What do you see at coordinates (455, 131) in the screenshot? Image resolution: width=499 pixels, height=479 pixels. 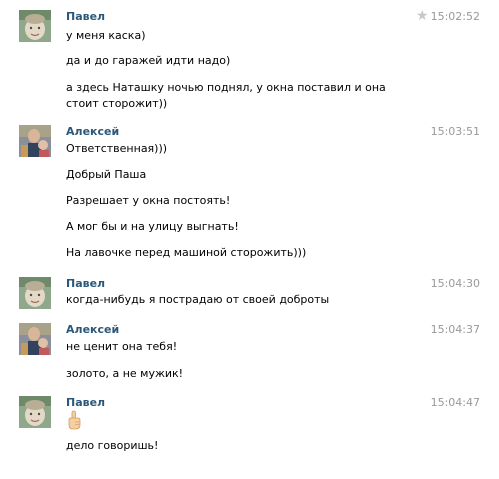 I see `message-time: 15:03:51` at bounding box center [455, 131].